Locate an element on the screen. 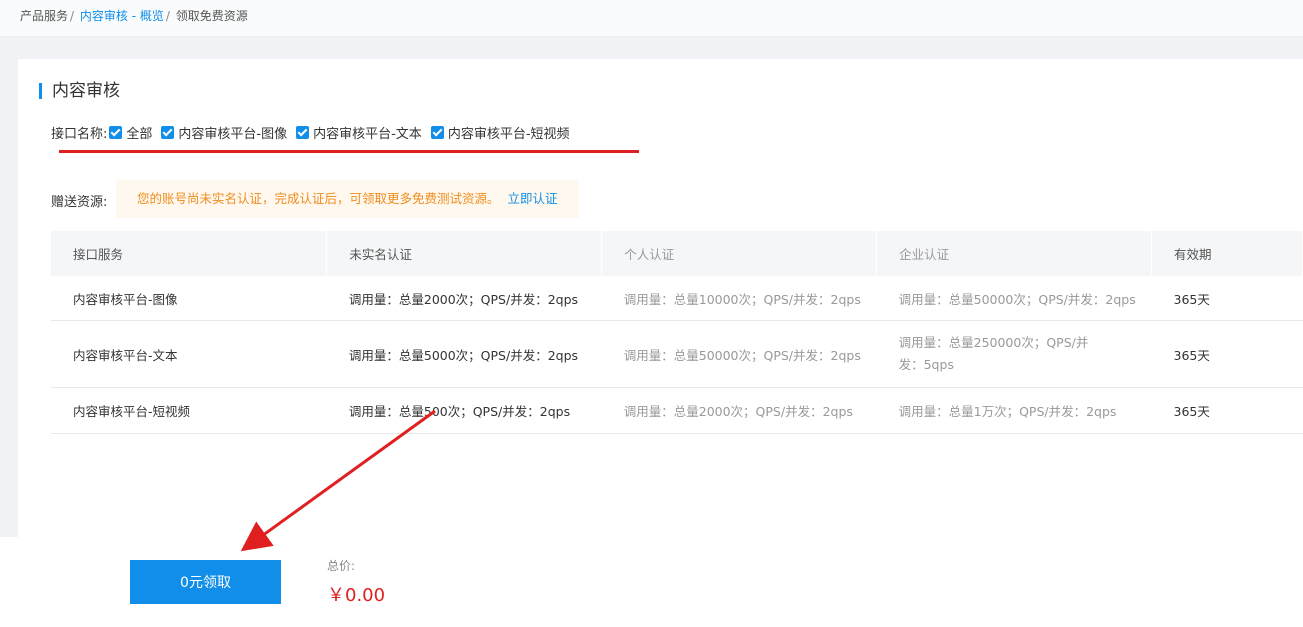  claim-free-button: 0元领取 is located at coordinates (205, 582).